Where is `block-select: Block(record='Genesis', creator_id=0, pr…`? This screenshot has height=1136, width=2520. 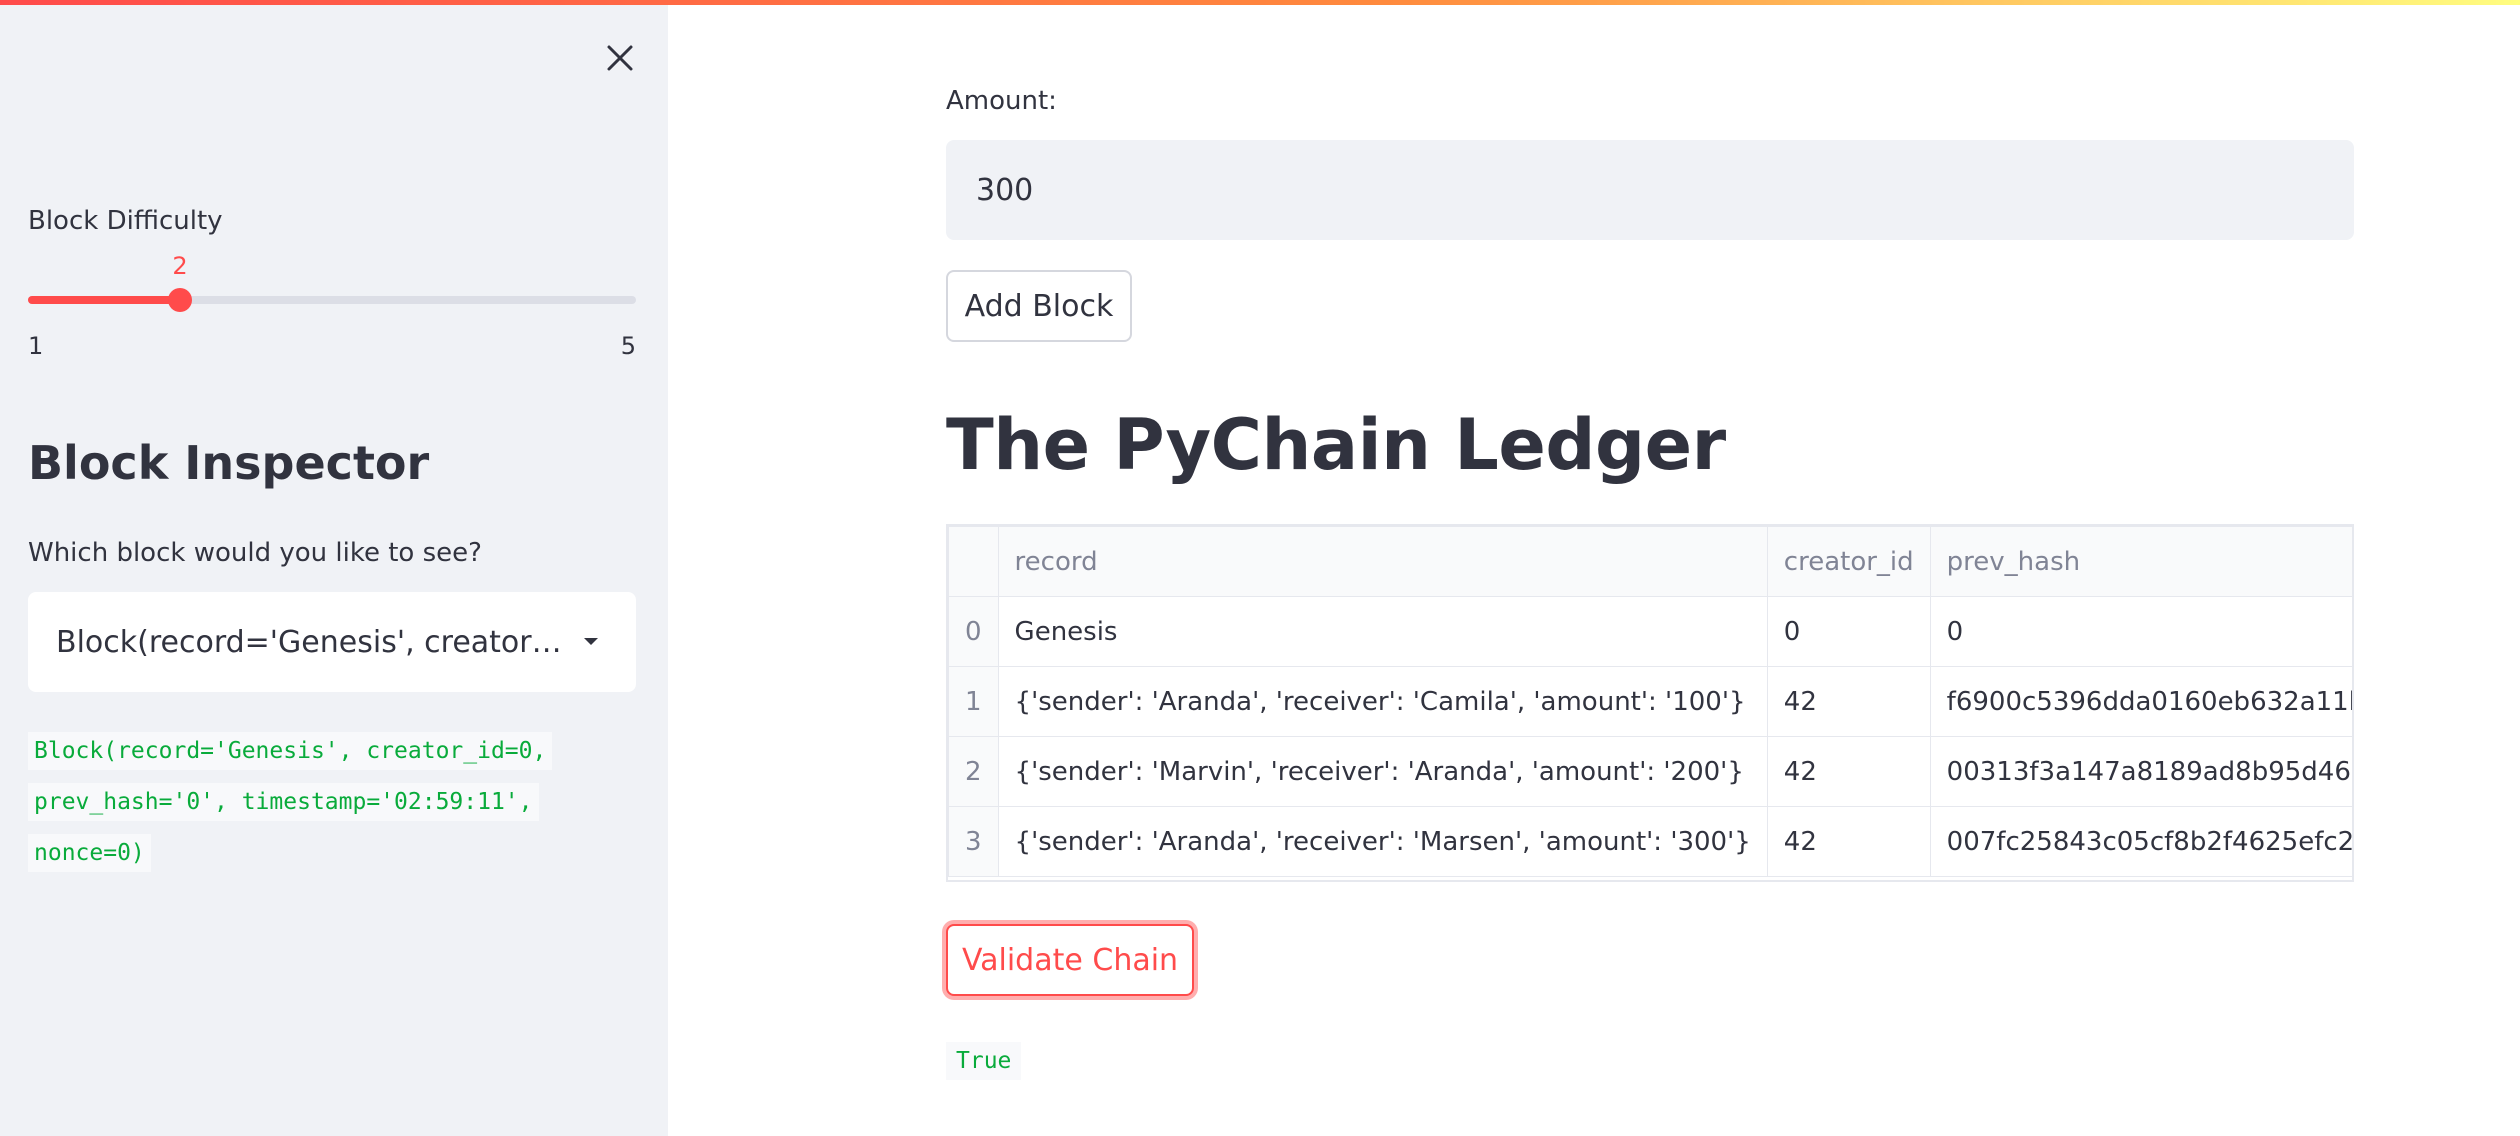 block-select: Block(record='Genesis', creator_id=0, pr… is located at coordinates (332, 642).